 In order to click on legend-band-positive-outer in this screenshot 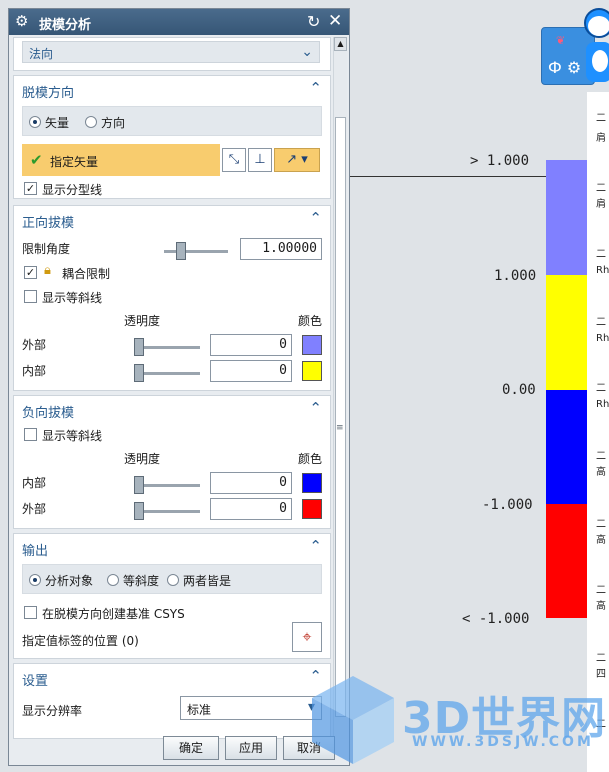, I will do `click(566, 217)`.